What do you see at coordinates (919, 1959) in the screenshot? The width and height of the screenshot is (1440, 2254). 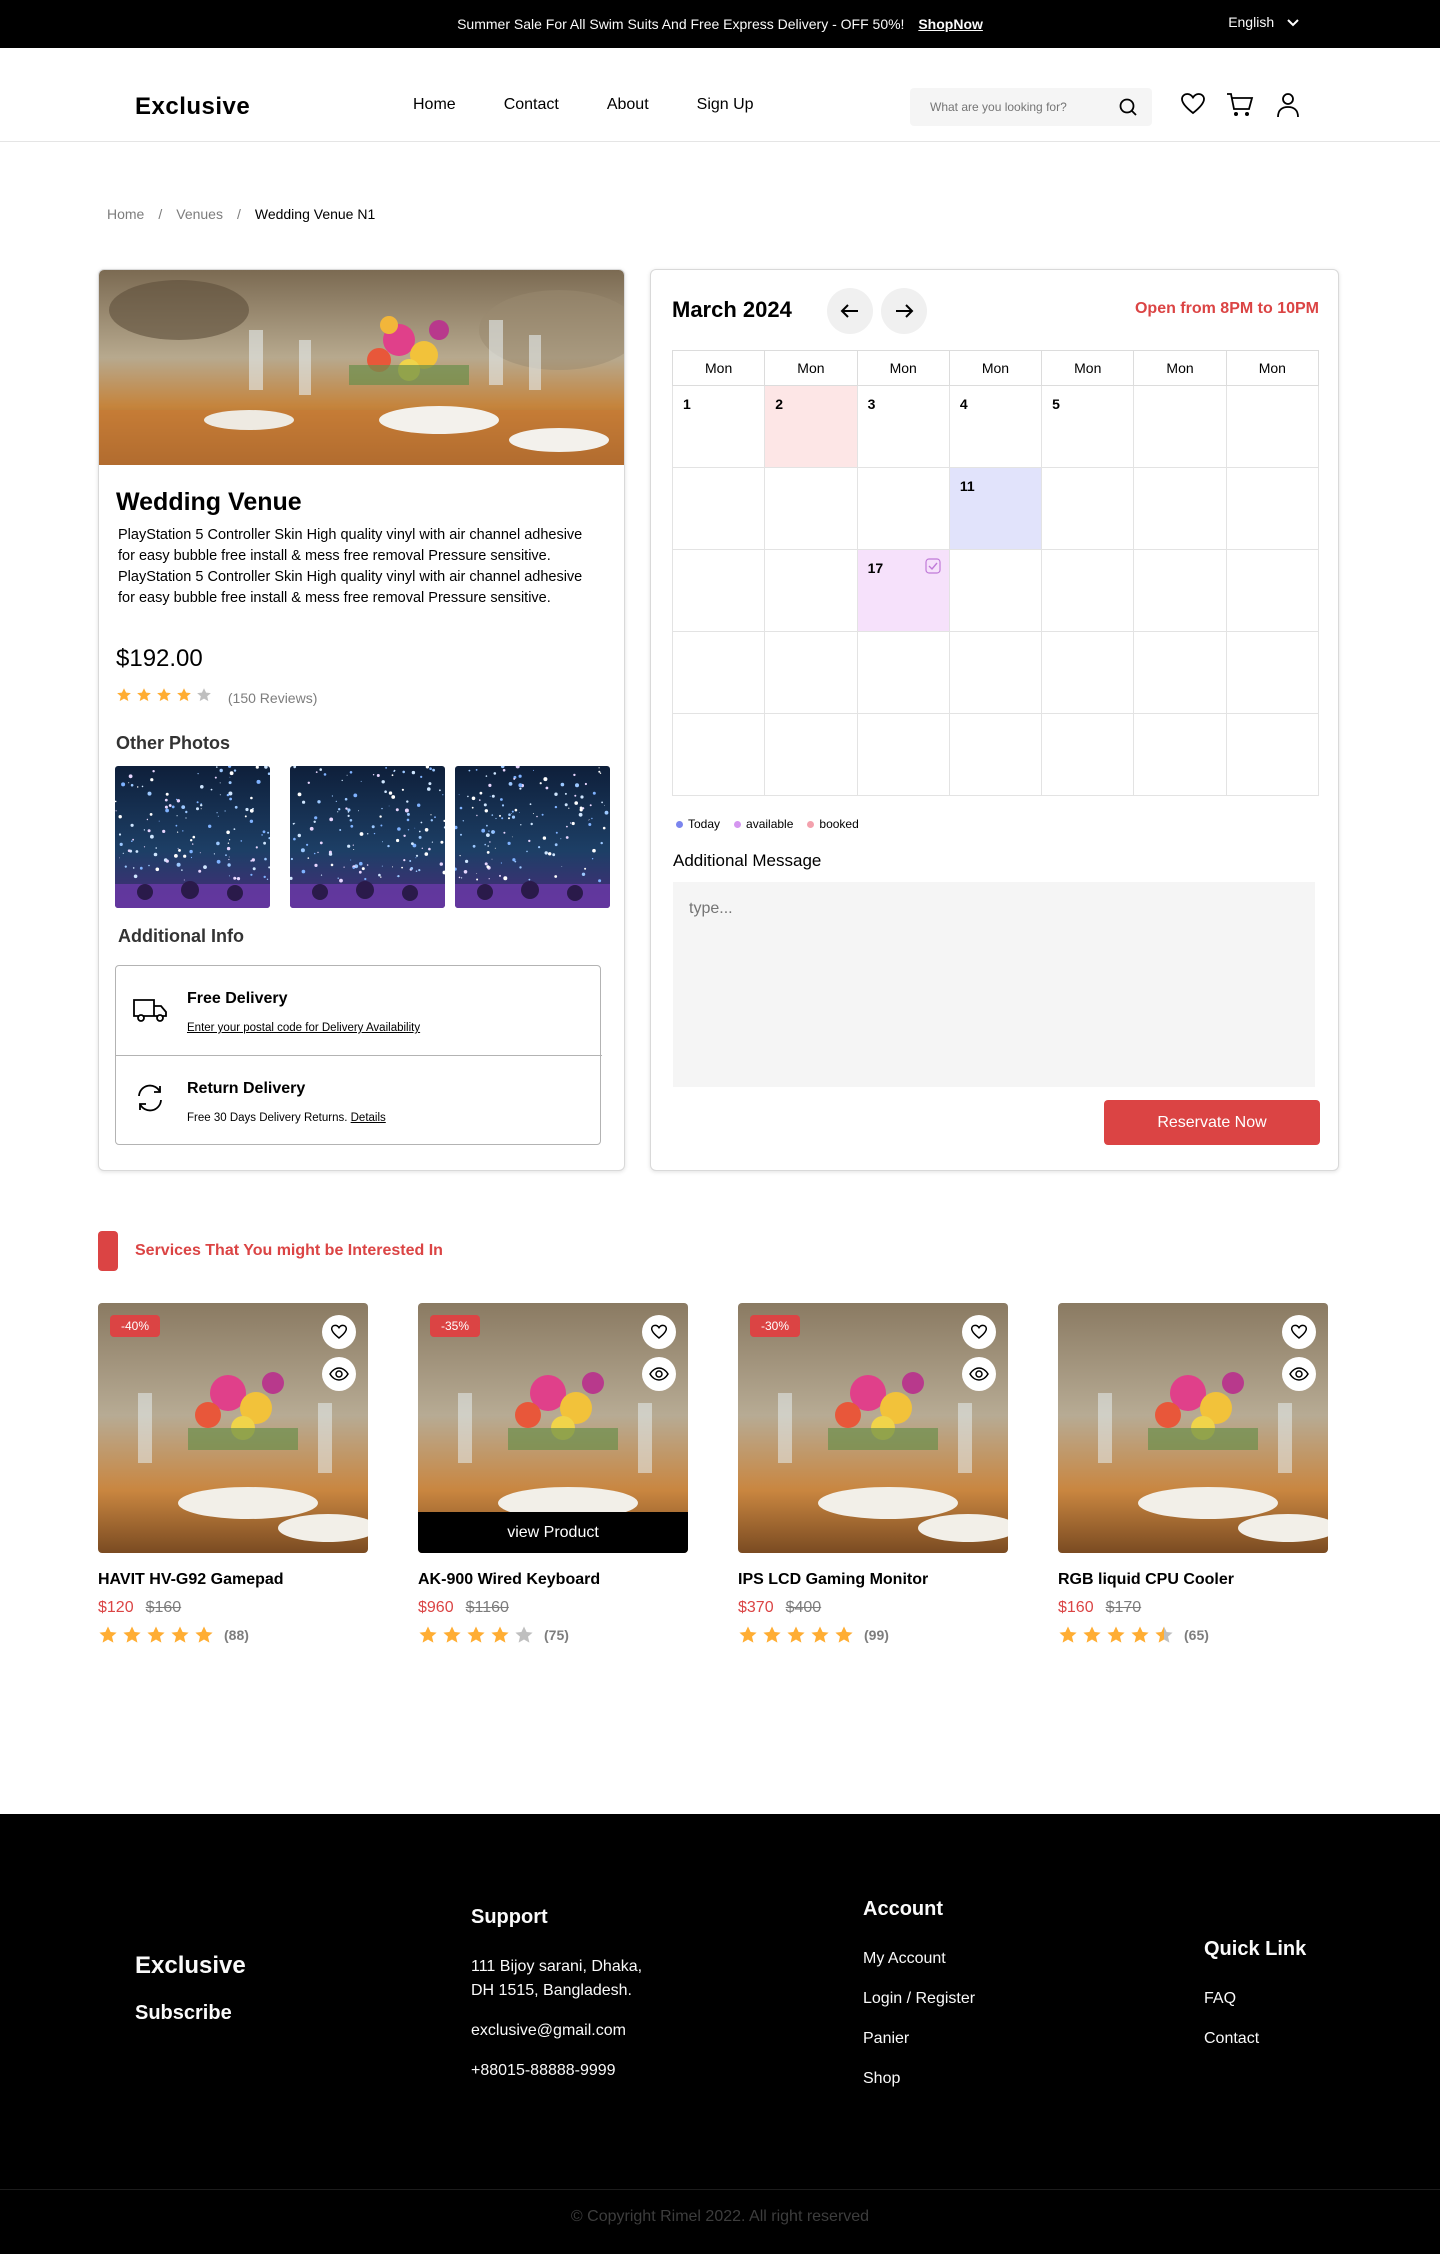 I see `footer-link: My Account` at bounding box center [919, 1959].